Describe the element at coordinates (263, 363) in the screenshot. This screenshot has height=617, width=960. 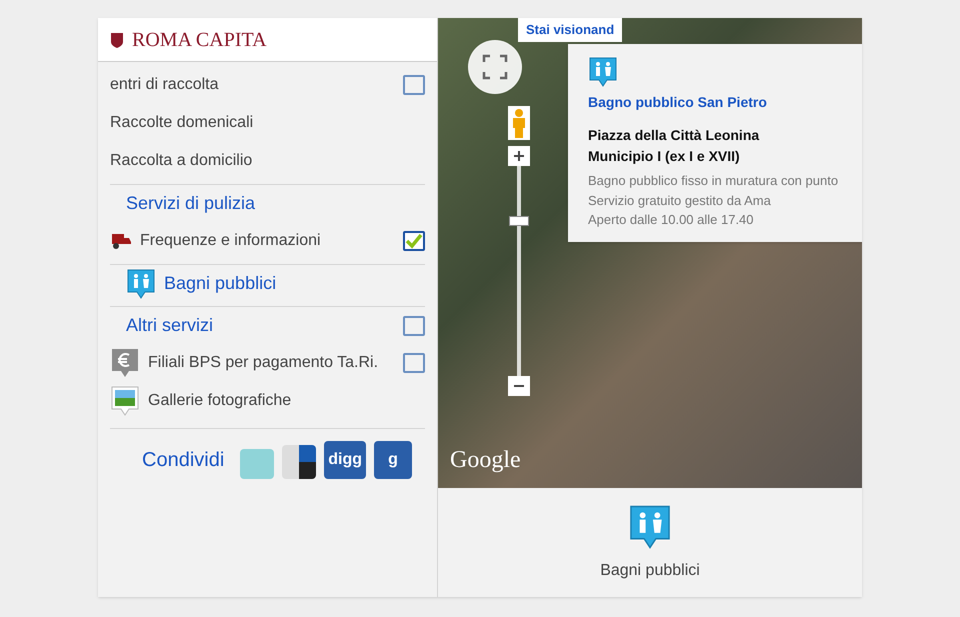
I see `layer-option: Filiali BPS per pagamento Ta.Ri.` at that location.